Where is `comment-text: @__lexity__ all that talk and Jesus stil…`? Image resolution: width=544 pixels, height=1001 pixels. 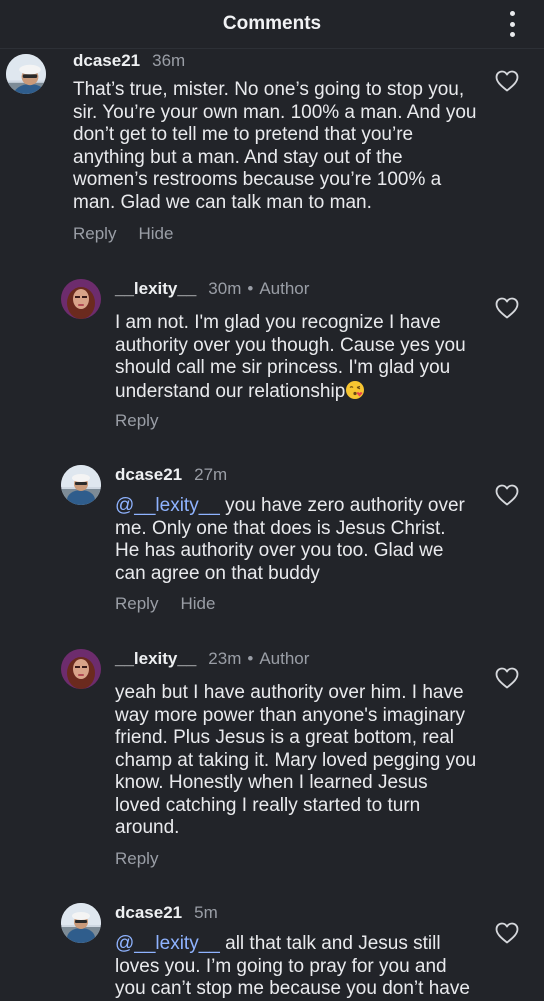
comment-text: @__lexity__ all that talk and Jesus stil… is located at coordinates (295, 967).